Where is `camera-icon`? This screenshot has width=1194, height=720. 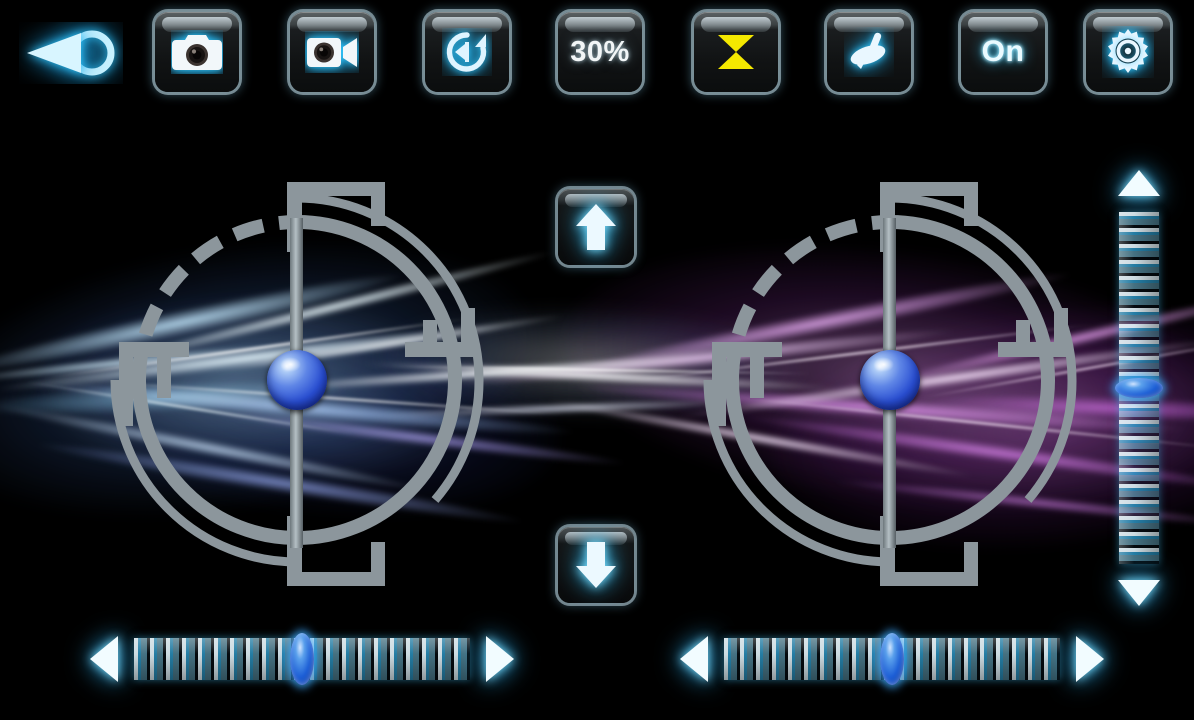
camera-icon is located at coordinates (197, 52).